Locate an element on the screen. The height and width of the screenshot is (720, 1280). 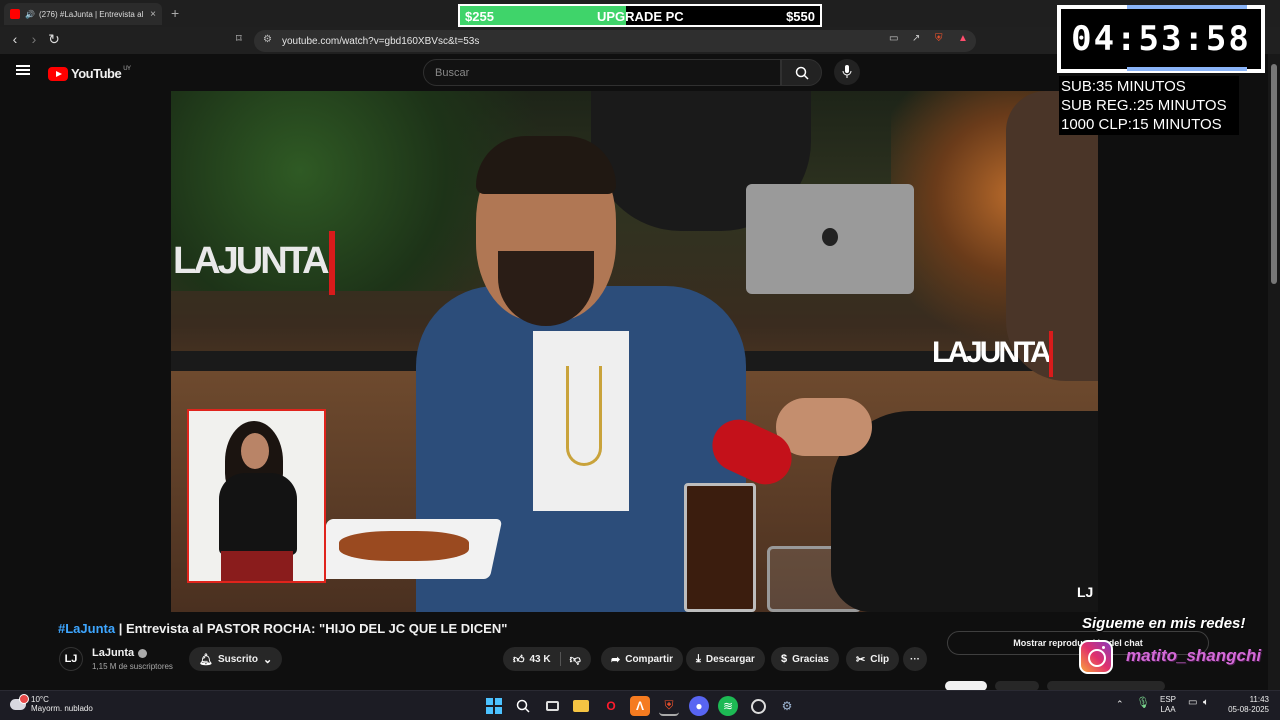
more-actions-button: ··· is located at coordinates (915, 659).